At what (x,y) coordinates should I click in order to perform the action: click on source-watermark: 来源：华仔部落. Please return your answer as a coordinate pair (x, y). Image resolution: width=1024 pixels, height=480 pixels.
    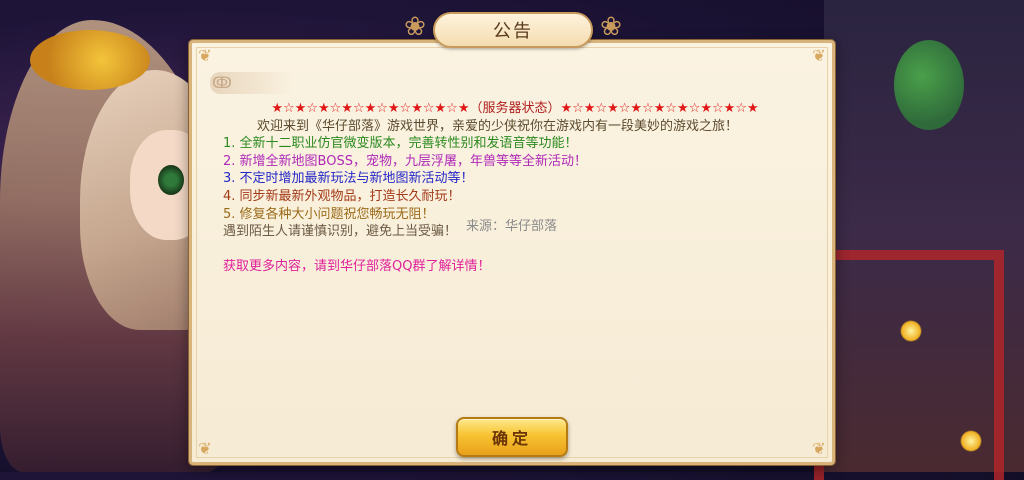
    Looking at the image, I should click on (512, 226).